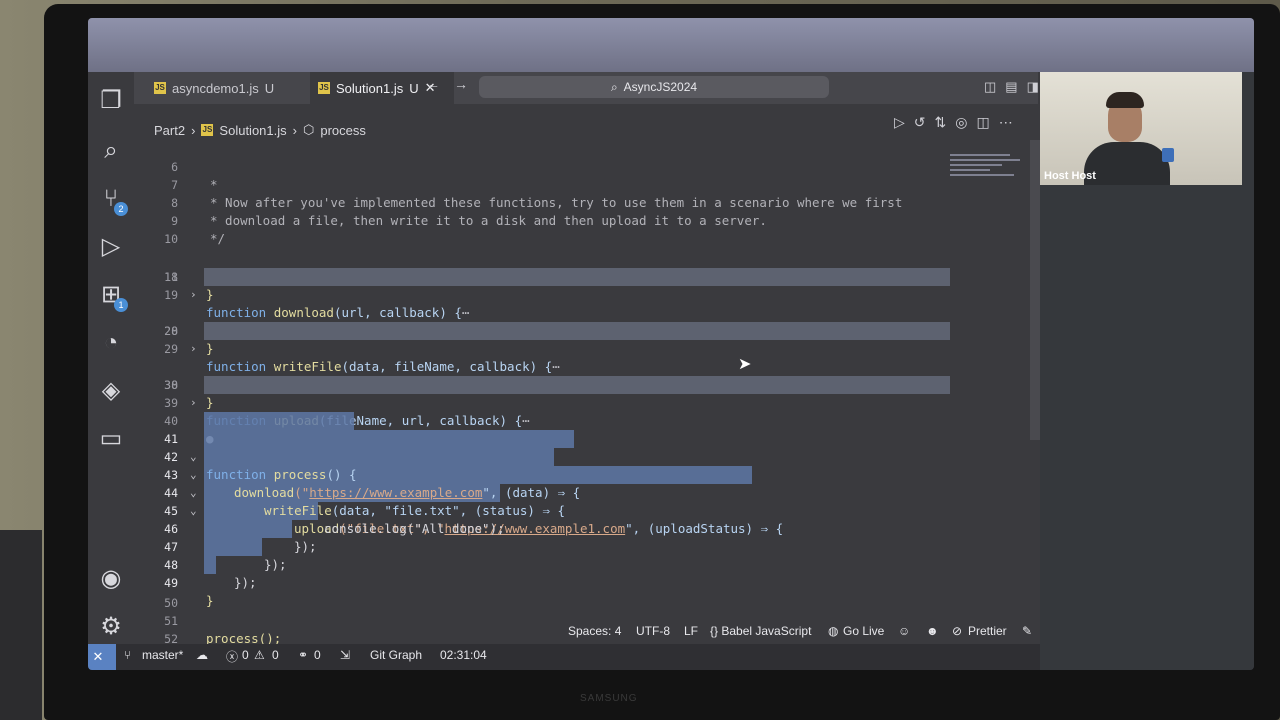  Describe the element at coordinates (965, 122) in the screenshot. I see `preview-icon: ◎` at that location.